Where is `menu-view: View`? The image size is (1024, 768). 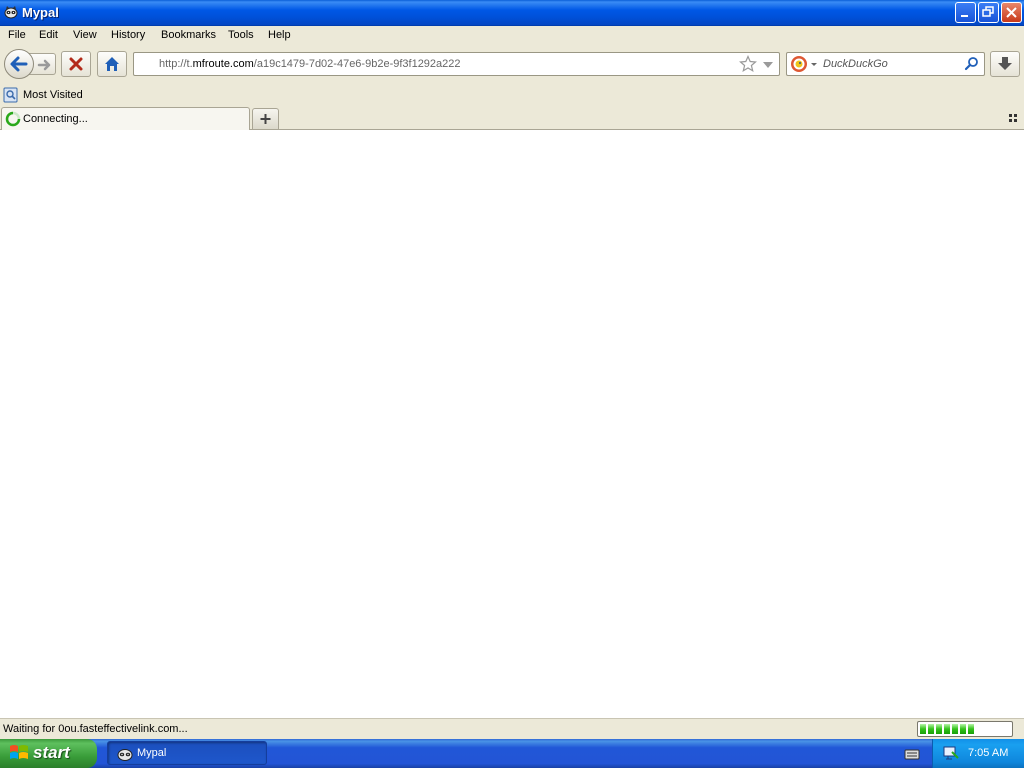 menu-view: View is located at coordinates (85, 35).